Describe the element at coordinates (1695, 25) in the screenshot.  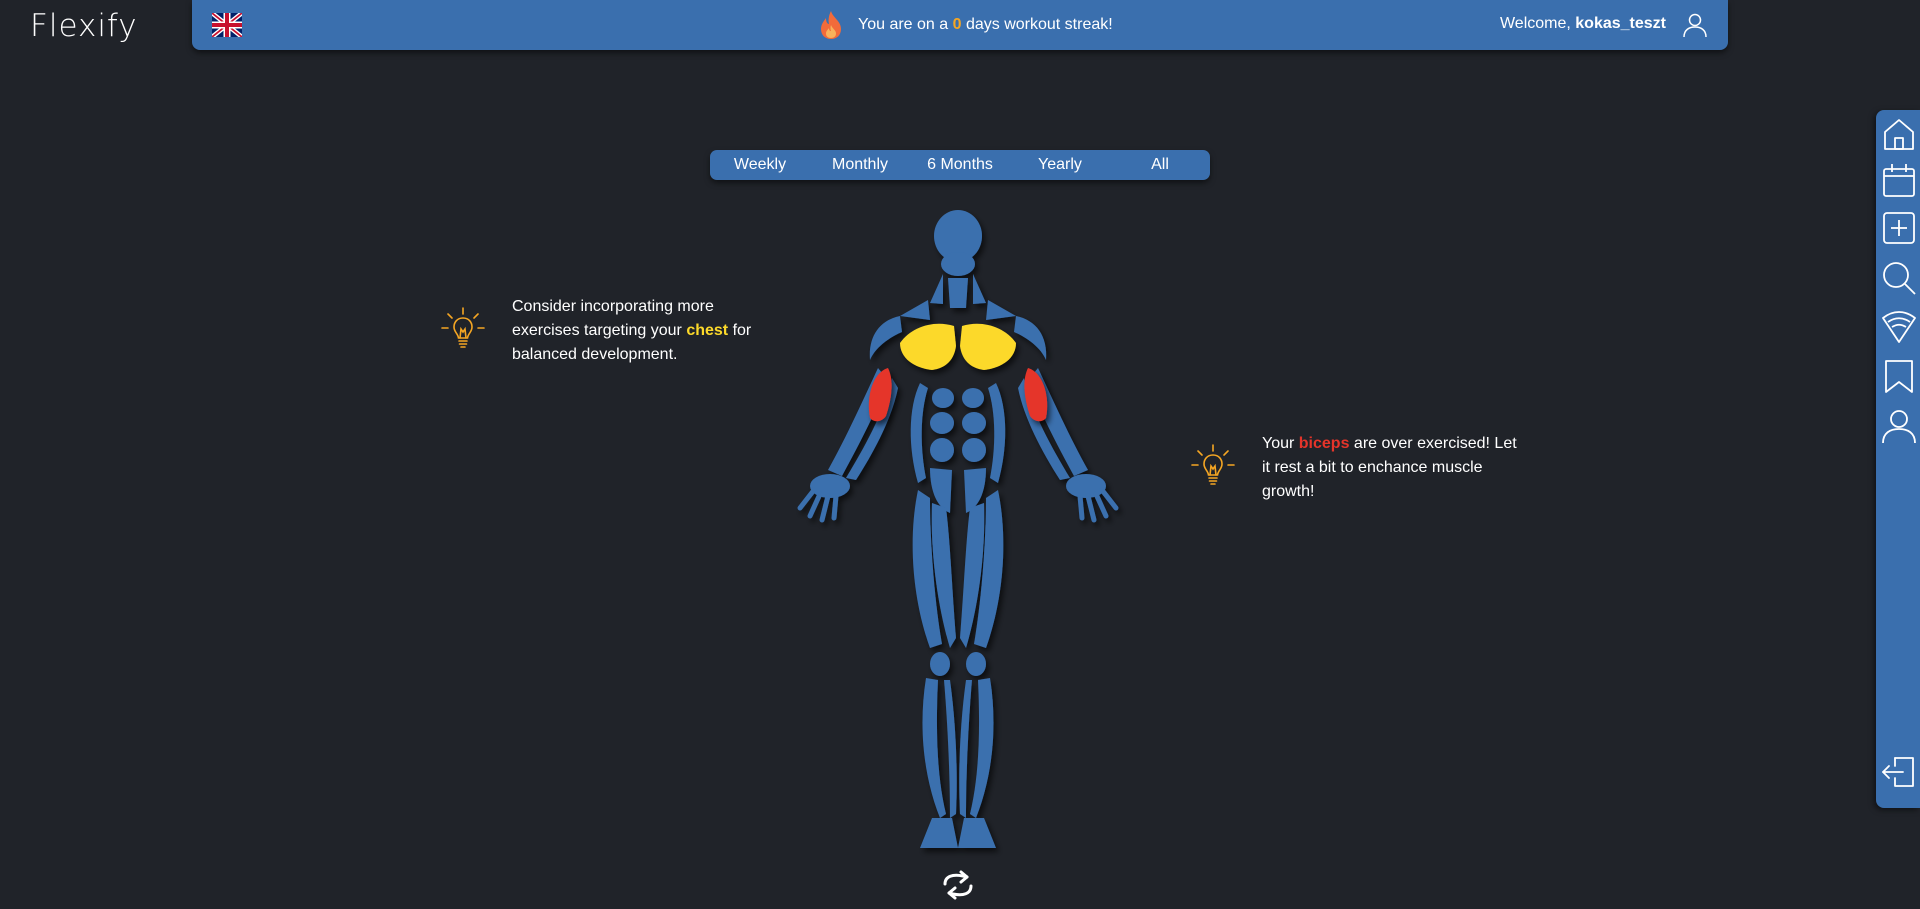
I see `user-icon` at that location.